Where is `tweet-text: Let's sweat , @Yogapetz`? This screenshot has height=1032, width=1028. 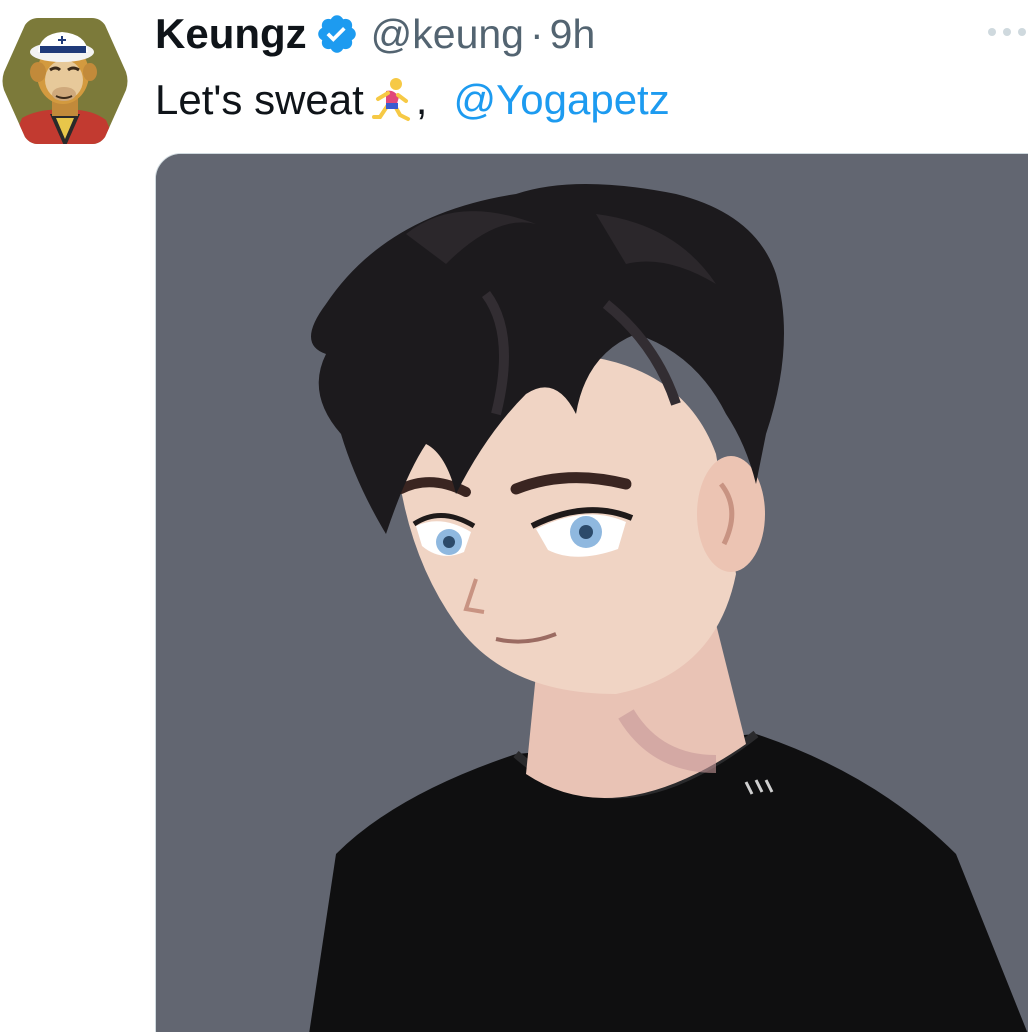 tweet-text: Let's sweat , @Yogapetz is located at coordinates (412, 100).